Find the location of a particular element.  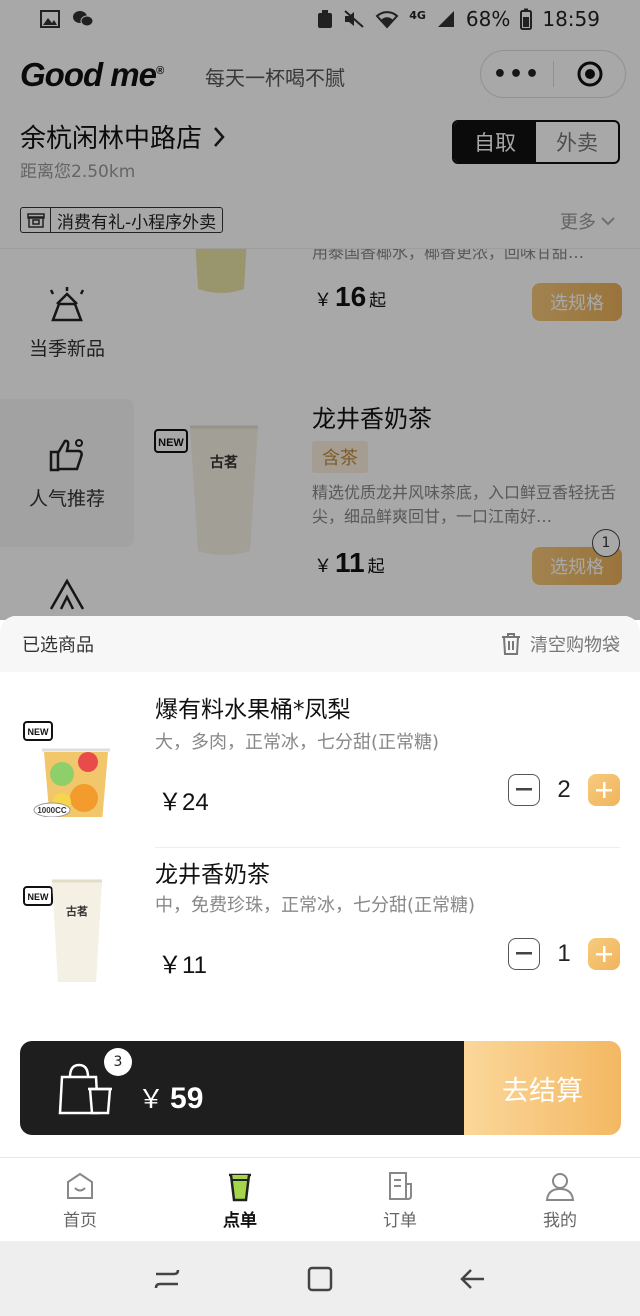

system-nav-bar is located at coordinates (320, 1278).